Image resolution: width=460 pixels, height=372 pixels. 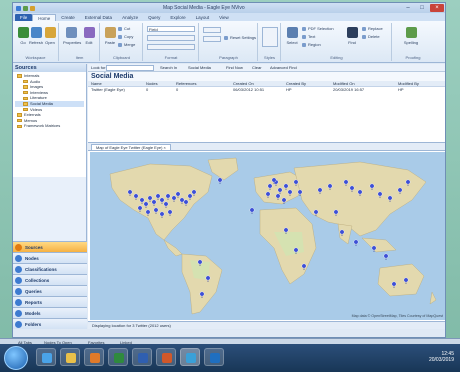 What do you see at coordinates (177, 17) in the screenshot?
I see `tab-explore: Explore` at bounding box center [177, 17].